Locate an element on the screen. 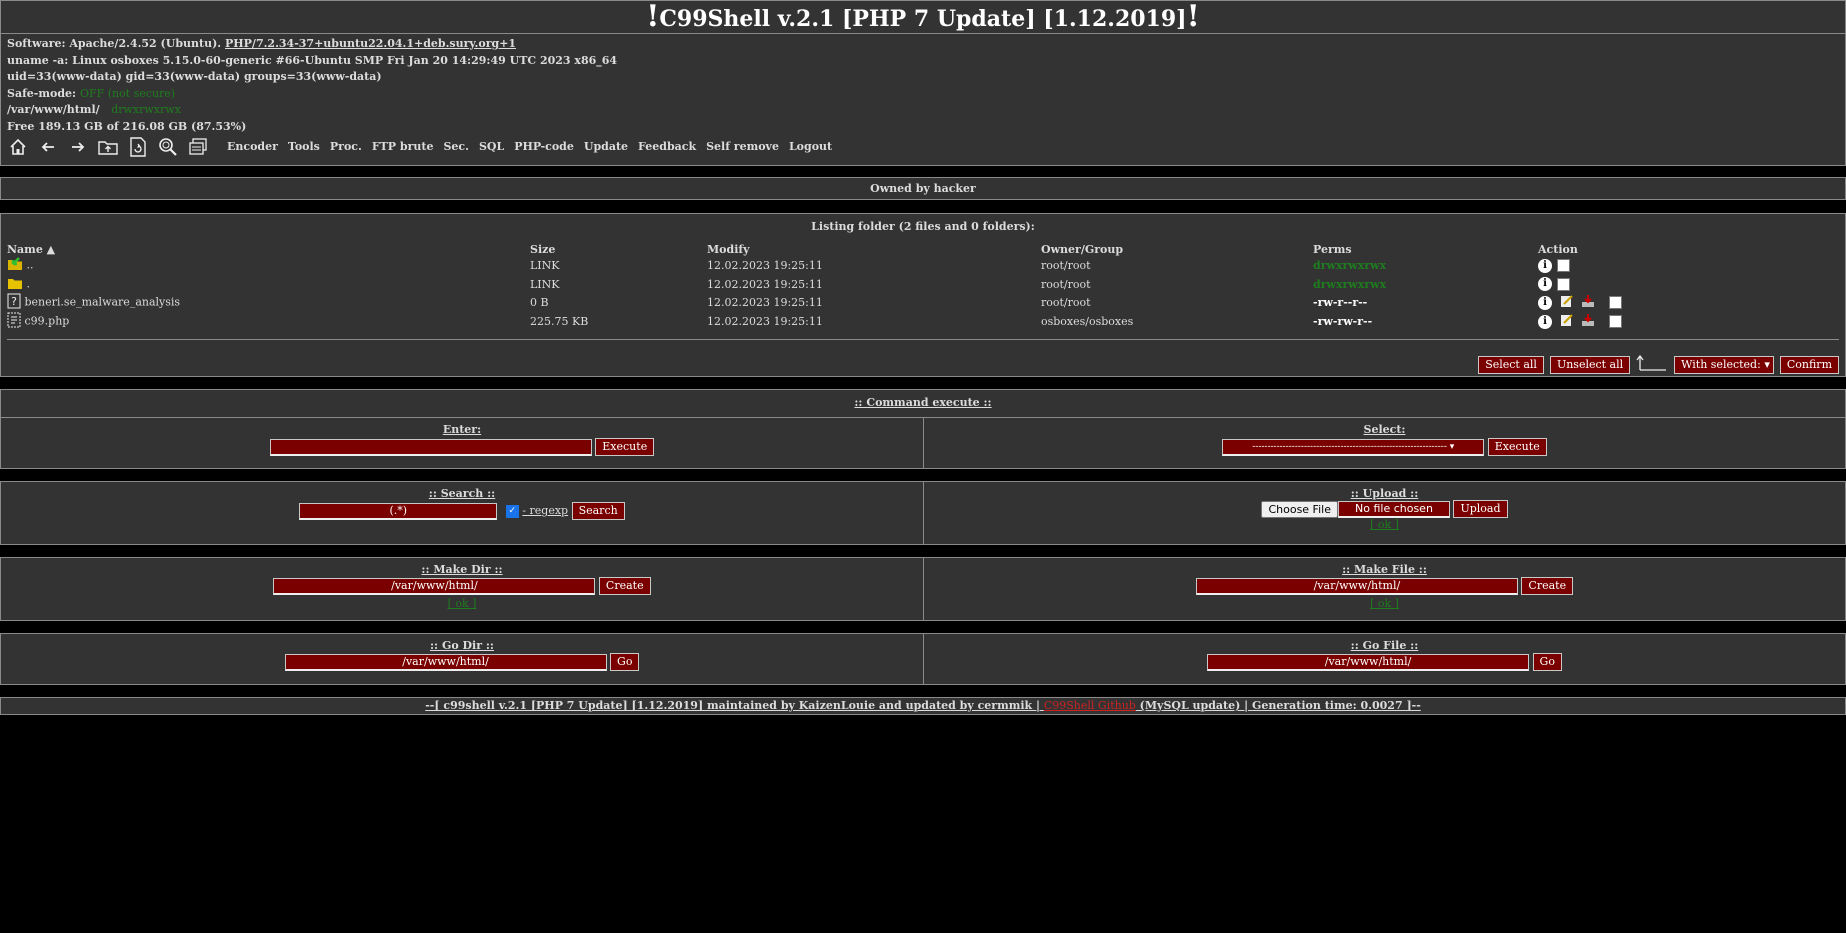  up-folder-icon is located at coordinates (108, 147).